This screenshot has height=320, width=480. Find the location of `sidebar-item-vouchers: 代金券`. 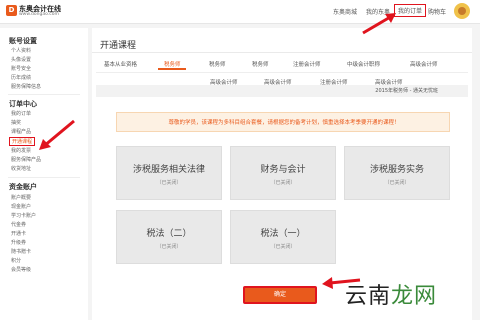

sidebar-item-vouchers: 代金券 is located at coordinates (18, 224).